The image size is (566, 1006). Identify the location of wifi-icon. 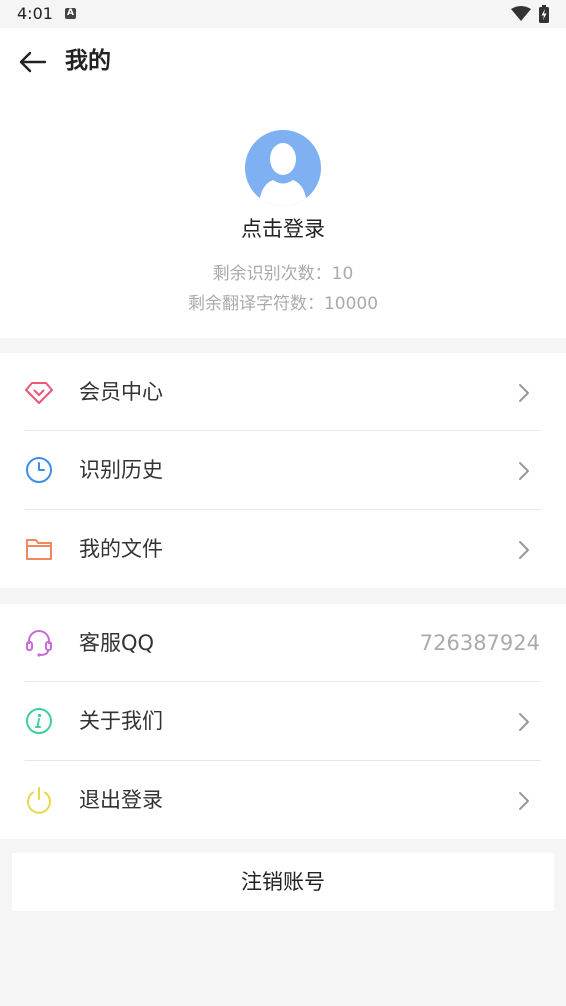
(521, 16).